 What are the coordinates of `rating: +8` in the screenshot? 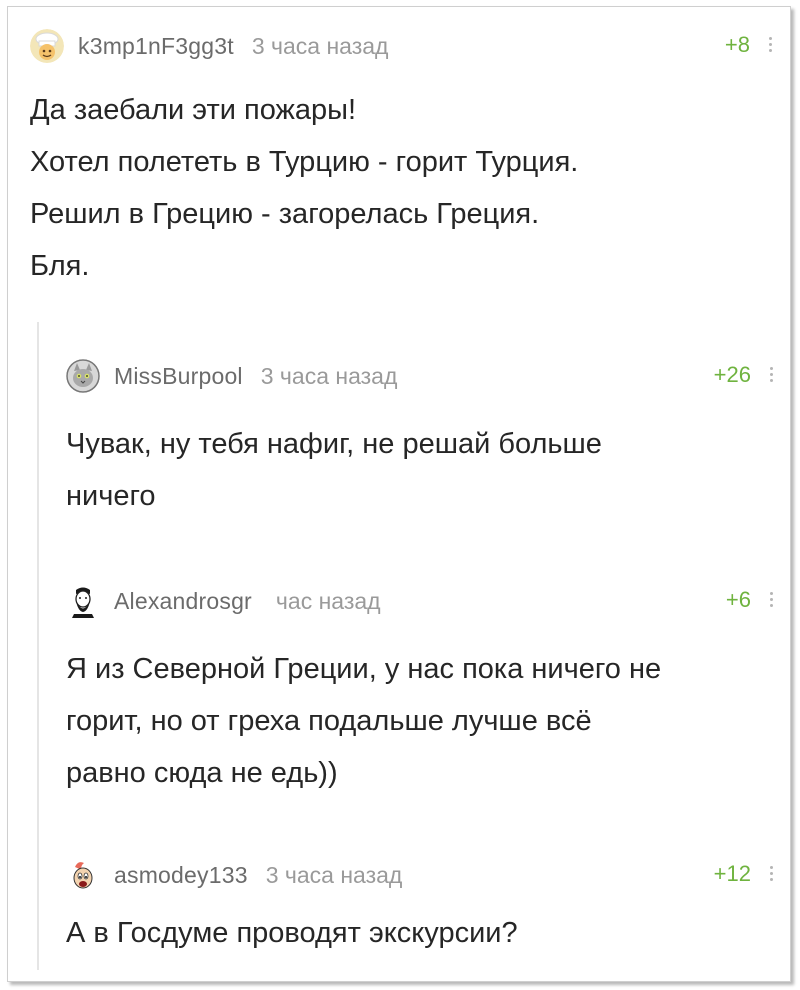 It's located at (737, 44).